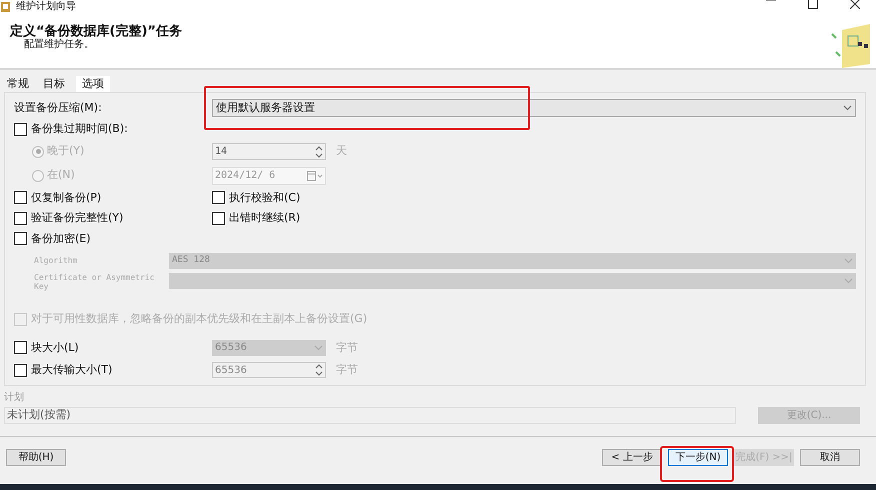  Describe the element at coordinates (66, 198) in the screenshot. I see `checkbox-label: 仅复制备份(P)` at that location.